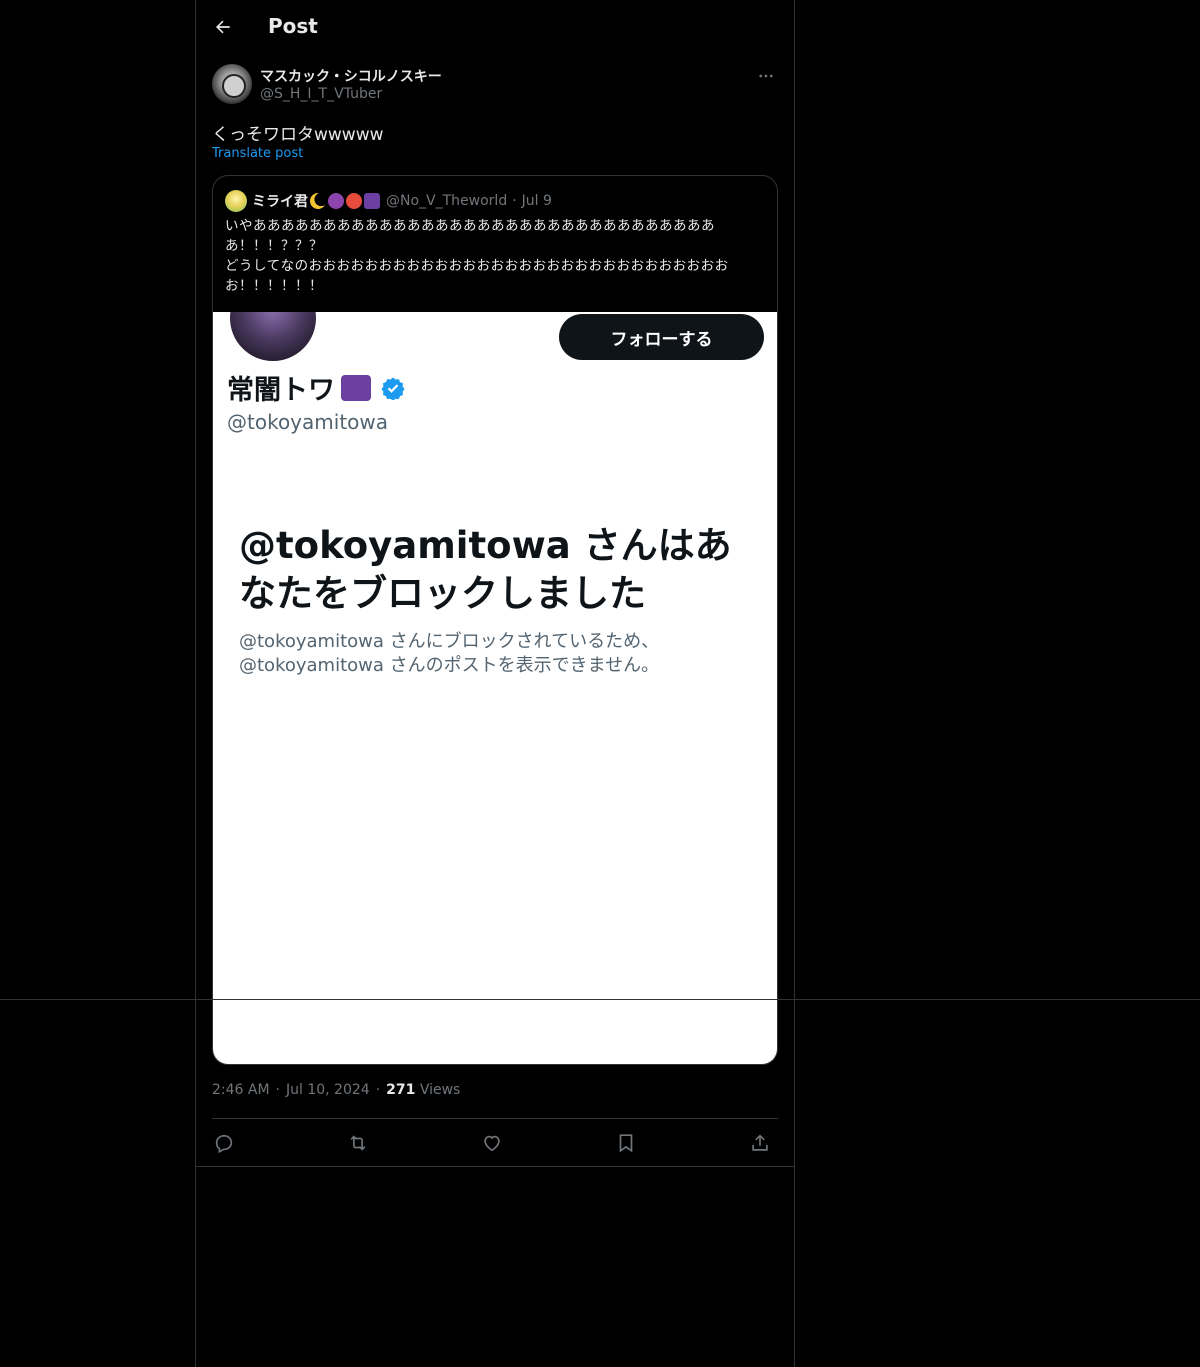  What do you see at coordinates (351, 76) in the screenshot?
I see `author-name: マスカック・シコルノスキー` at bounding box center [351, 76].